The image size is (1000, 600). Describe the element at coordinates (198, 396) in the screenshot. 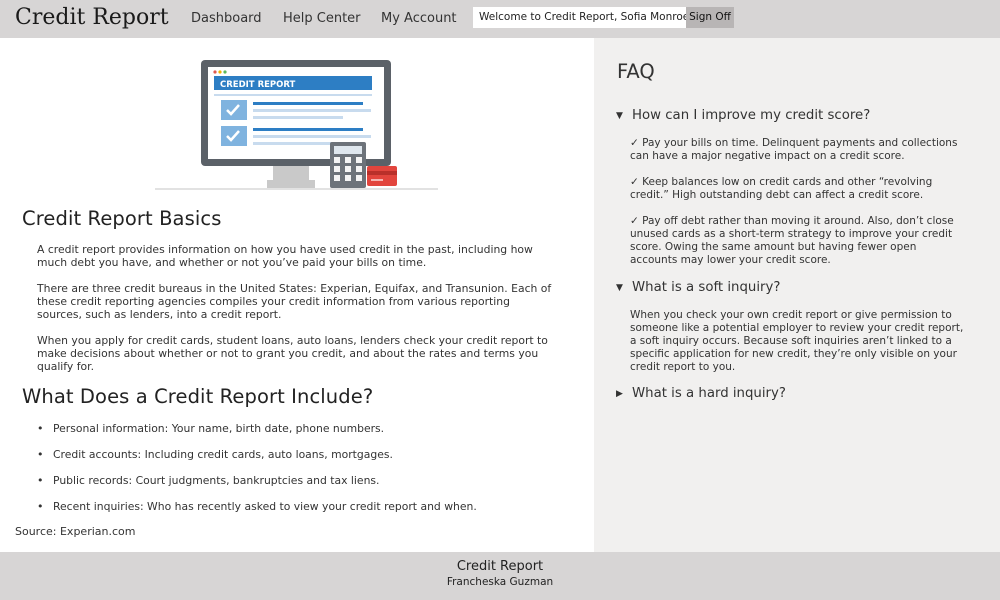

I see `include-heading: What Does a Credit Report Include?` at that location.